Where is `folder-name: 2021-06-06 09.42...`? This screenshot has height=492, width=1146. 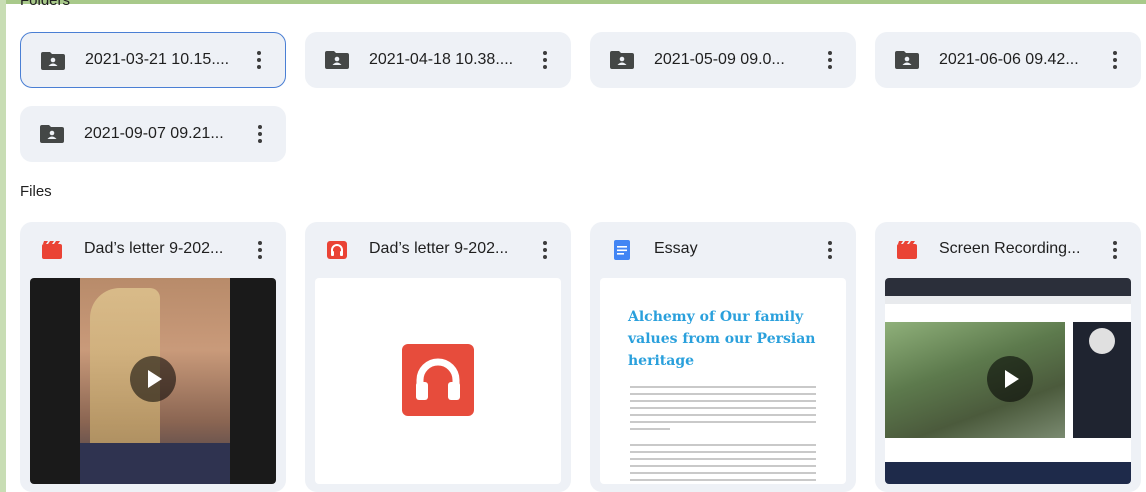
folder-name: 2021-06-06 09.42... is located at coordinates (1009, 59).